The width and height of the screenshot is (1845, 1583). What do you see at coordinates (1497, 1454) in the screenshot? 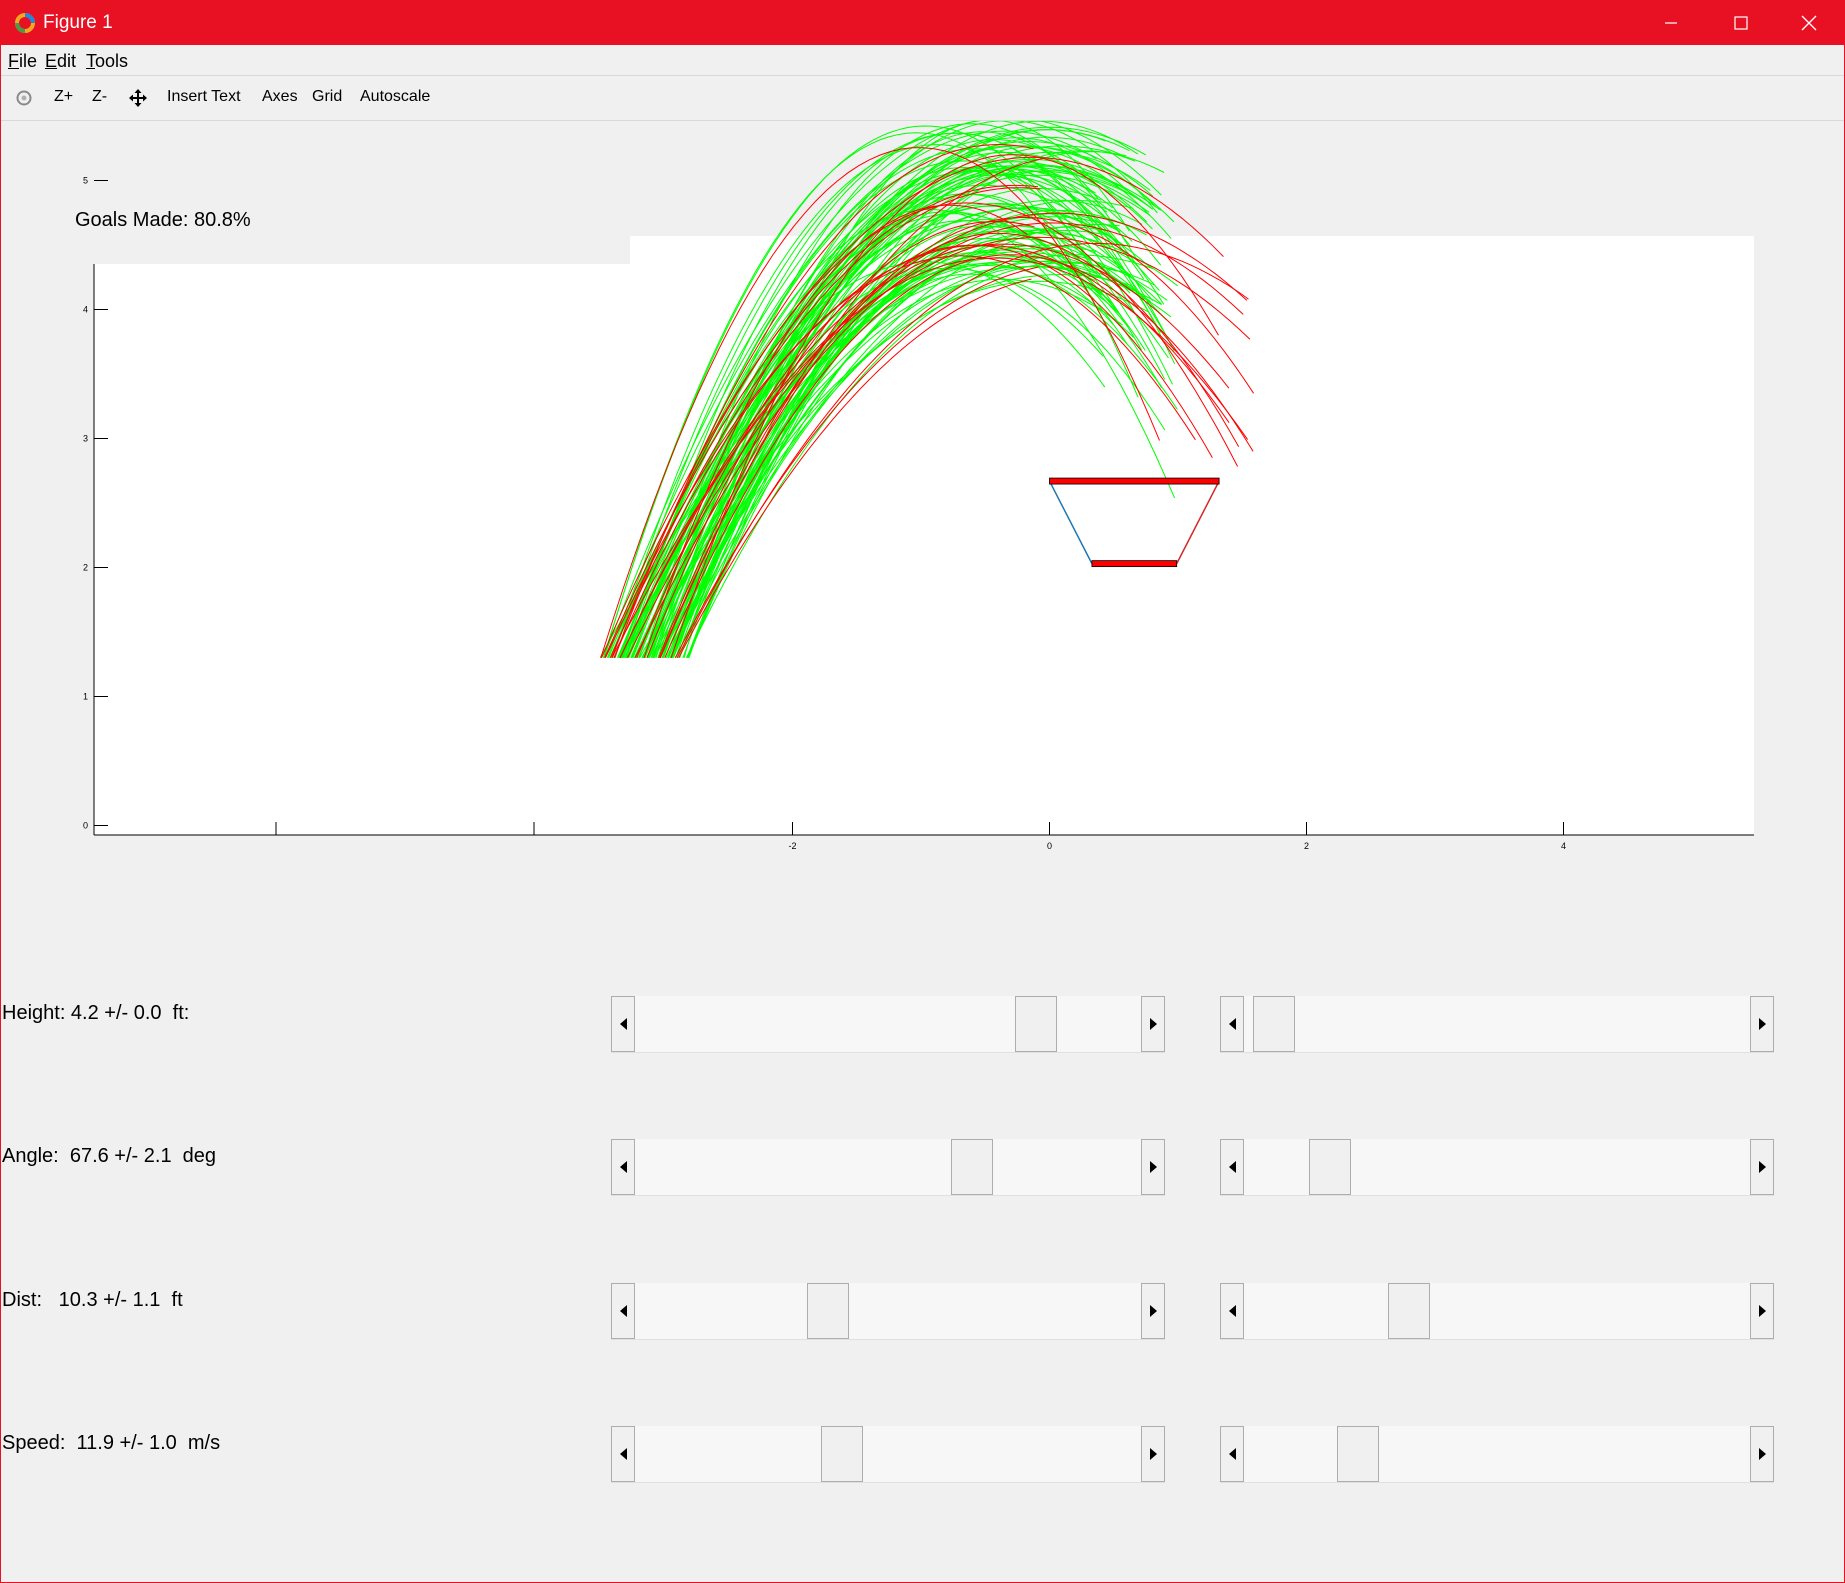
I see `speed-spread-slider` at bounding box center [1497, 1454].